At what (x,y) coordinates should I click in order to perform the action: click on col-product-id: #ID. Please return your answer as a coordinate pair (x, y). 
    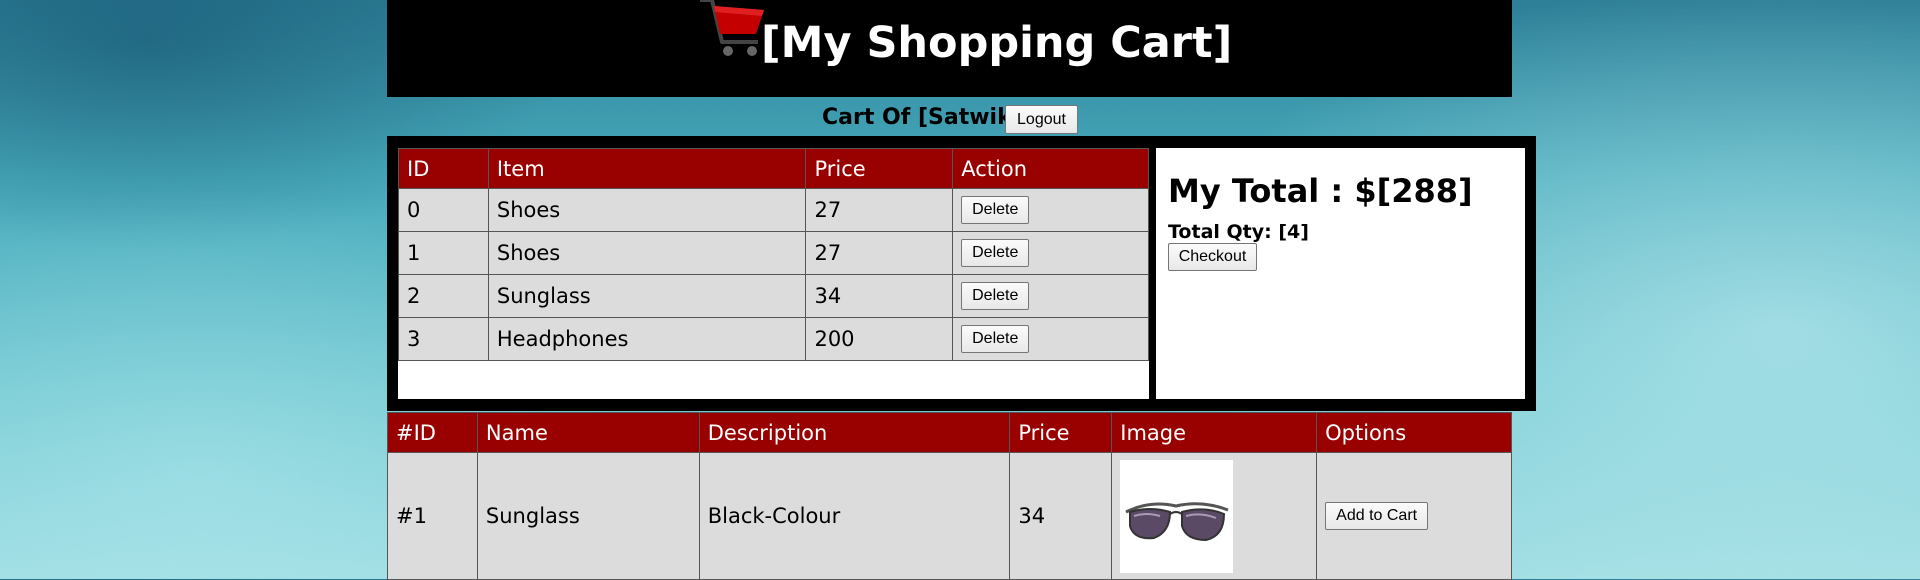
    Looking at the image, I should click on (432, 432).